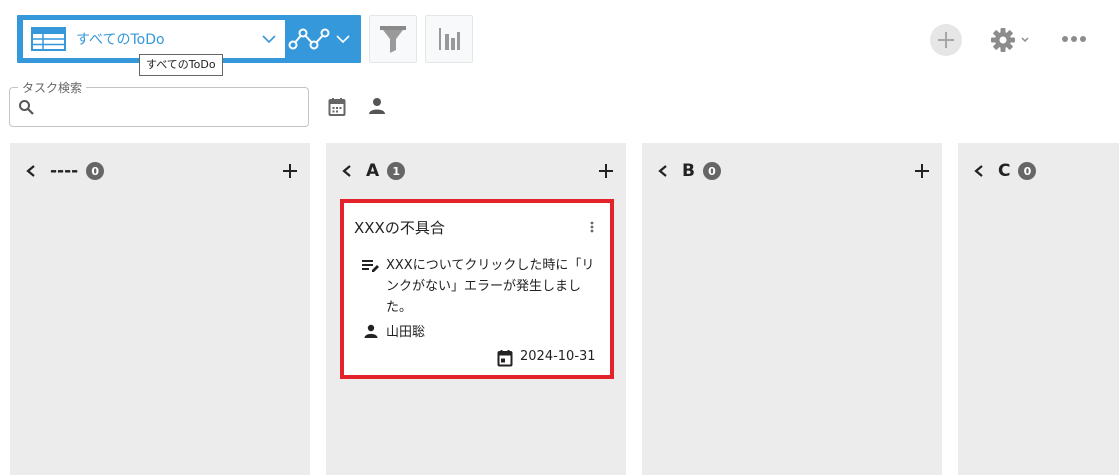  I want to click on more-vertical-icon, so click(592, 227).